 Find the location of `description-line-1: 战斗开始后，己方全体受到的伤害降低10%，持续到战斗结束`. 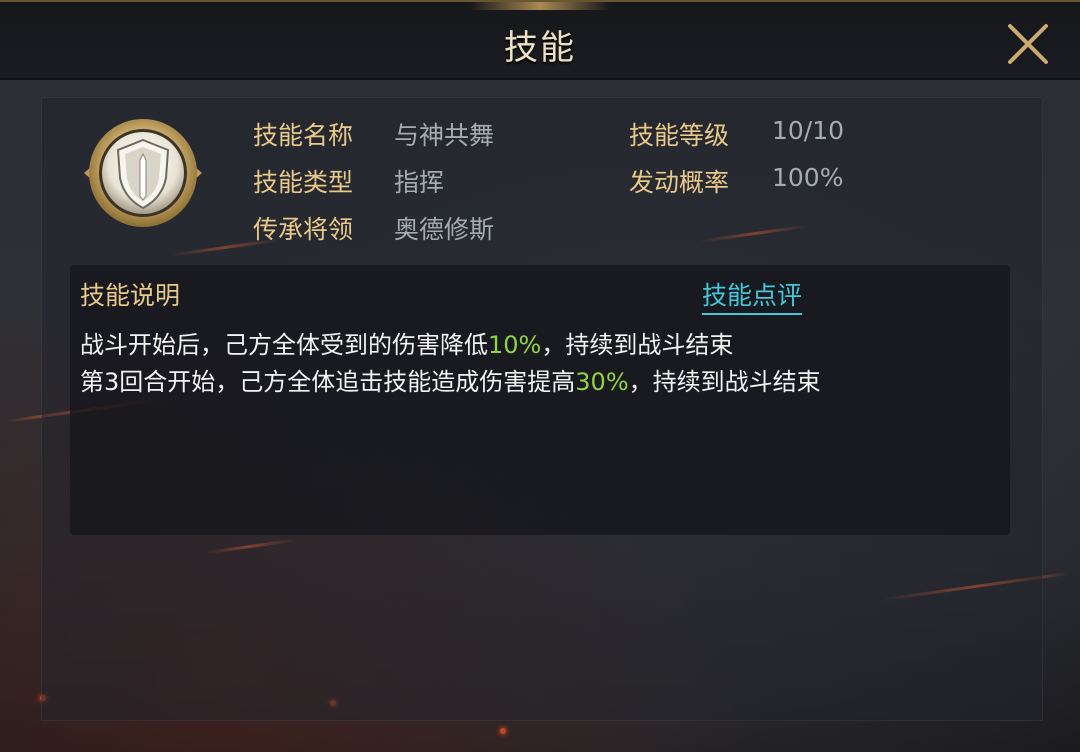

description-line-1: 战斗开始后，己方全体受到的伤害降低10%，持续到战斗结束 is located at coordinates (406, 342).